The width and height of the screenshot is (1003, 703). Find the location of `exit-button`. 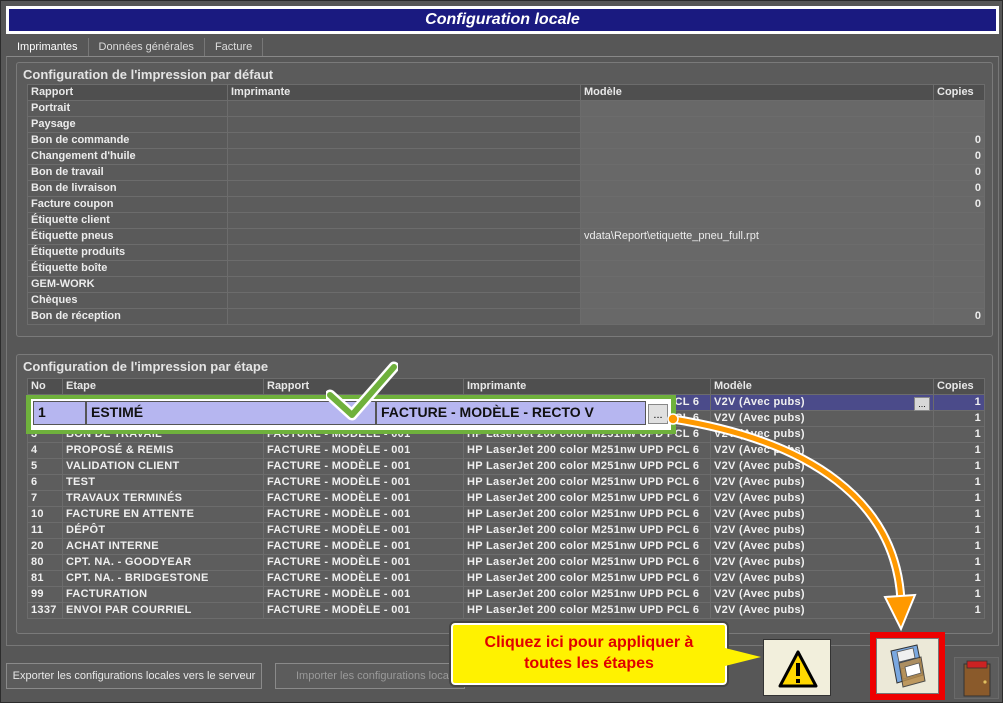

exit-button is located at coordinates (976, 678).